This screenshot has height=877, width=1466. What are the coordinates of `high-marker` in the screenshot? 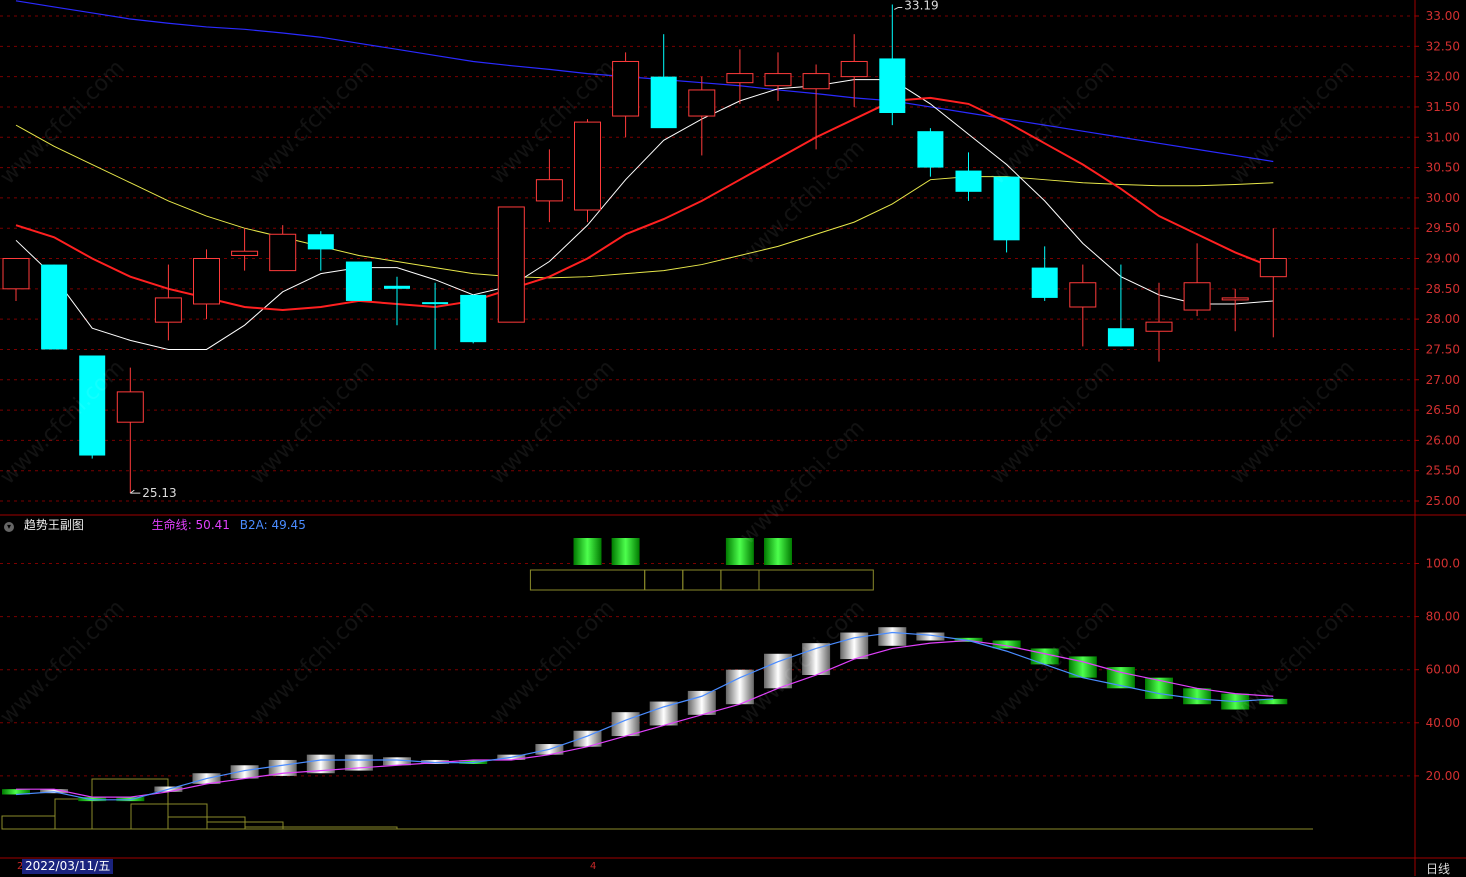 It's located at (898, 8).